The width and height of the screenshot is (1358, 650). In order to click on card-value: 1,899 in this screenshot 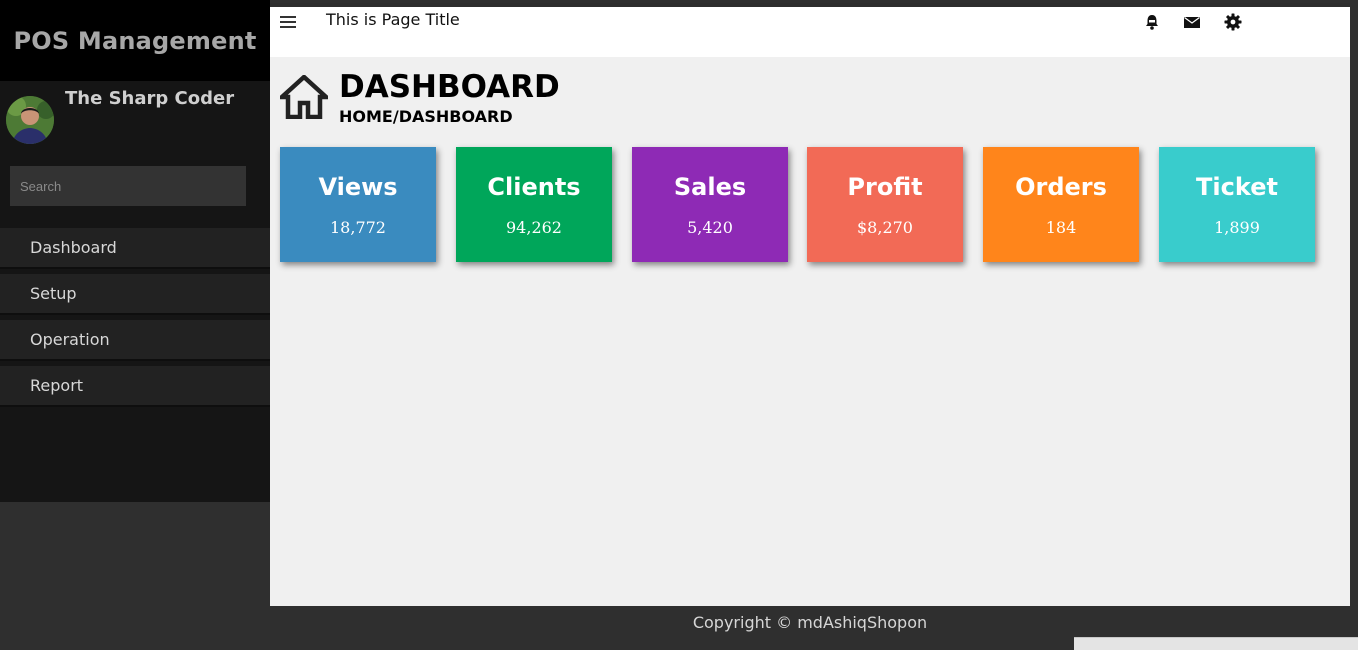, I will do `click(1237, 227)`.